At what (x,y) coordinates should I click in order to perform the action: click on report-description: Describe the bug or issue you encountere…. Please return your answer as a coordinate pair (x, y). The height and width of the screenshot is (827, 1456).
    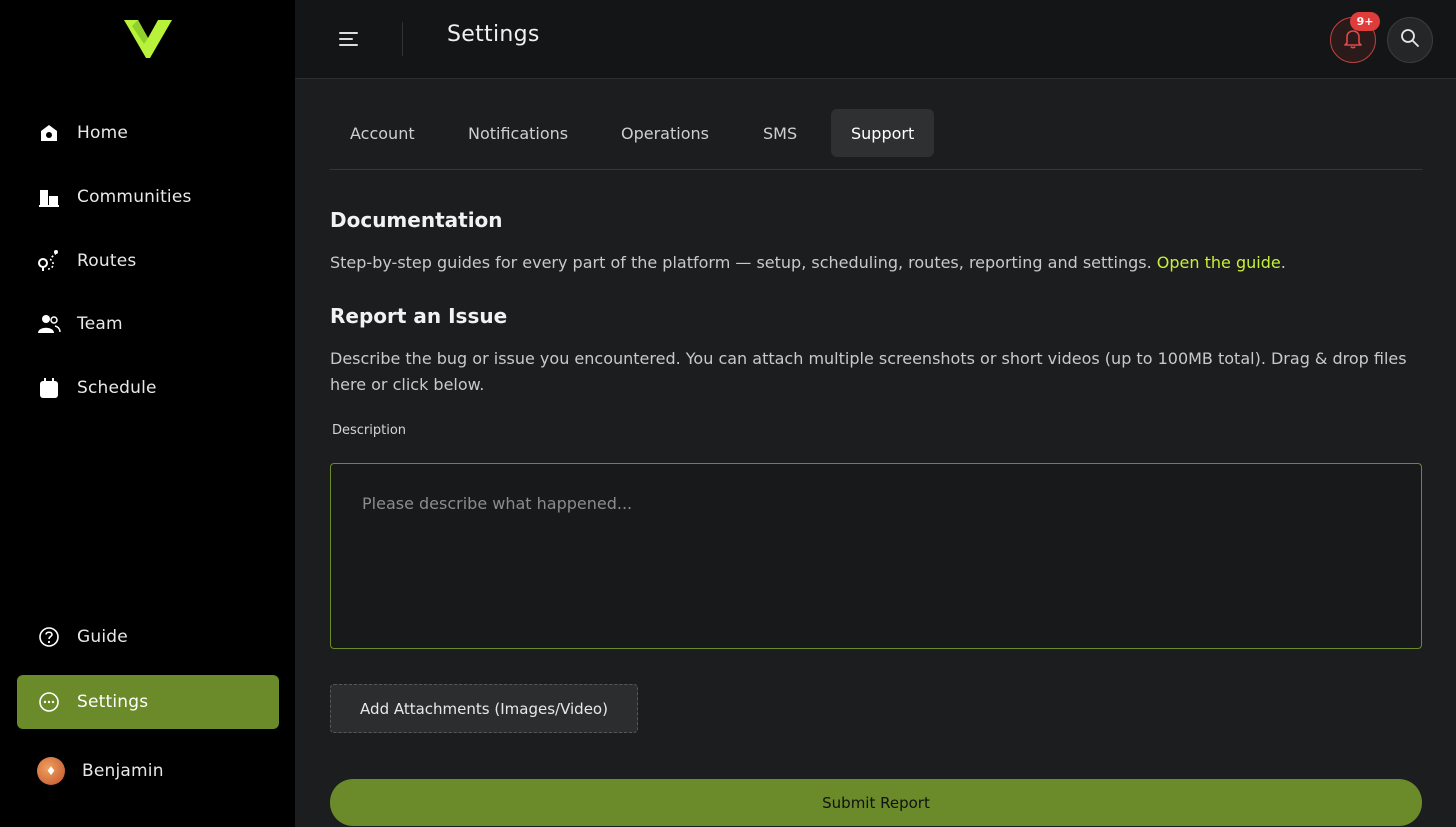
    Looking at the image, I should click on (868, 371).